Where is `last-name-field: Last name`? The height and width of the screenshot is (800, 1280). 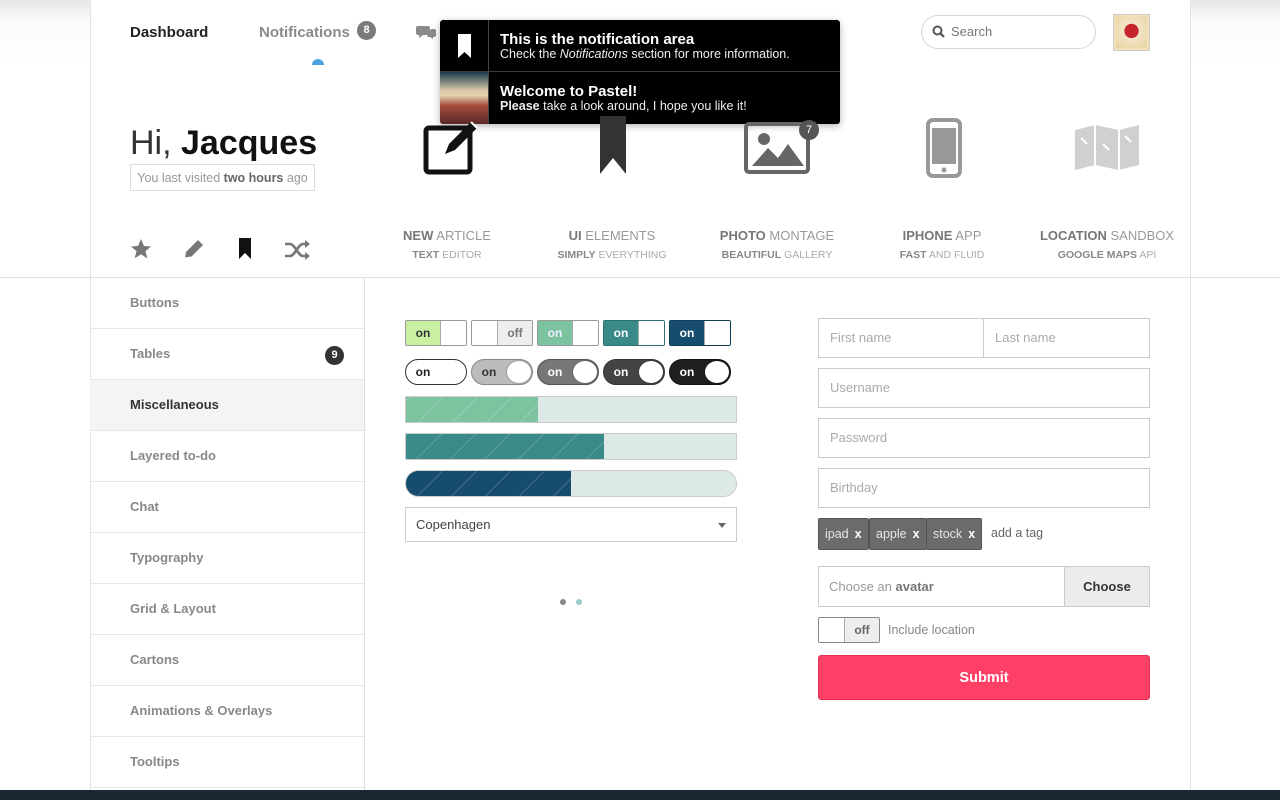 last-name-field: Last name is located at coordinates (1066, 338).